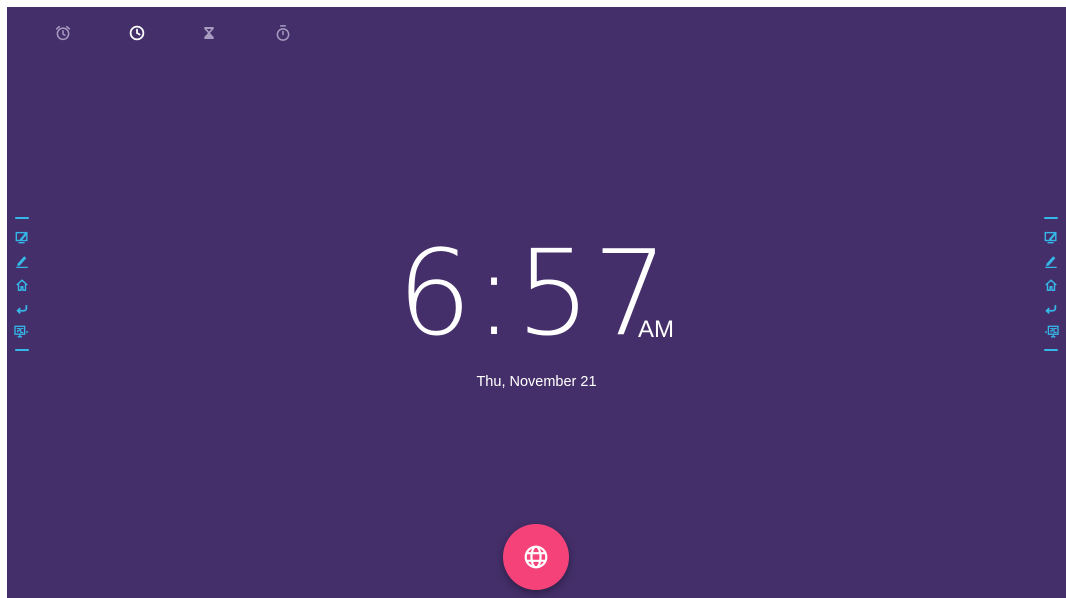 Image resolution: width=1066 pixels, height=598 pixels. What do you see at coordinates (536, 382) in the screenshot?
I see `date-label: Thu, November 21` at bounding box center [536, 382].